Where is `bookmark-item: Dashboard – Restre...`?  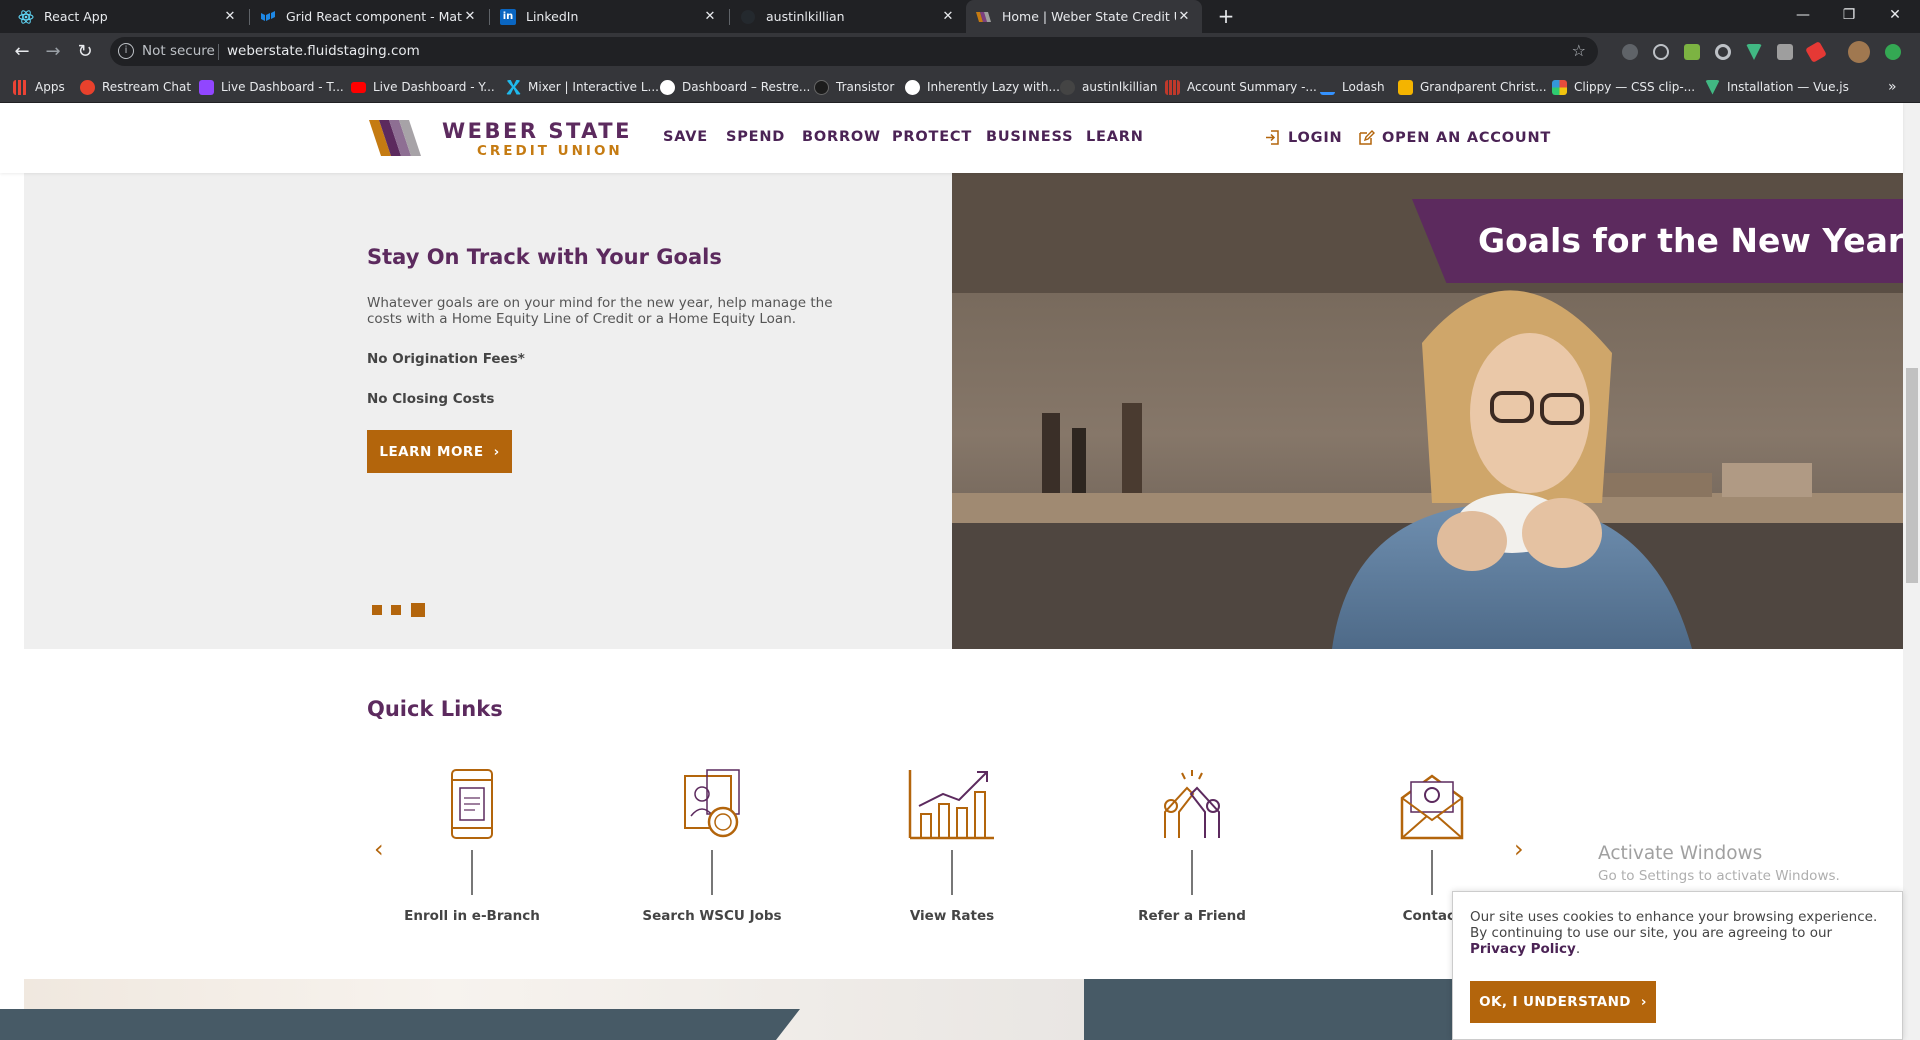
bookmark-item: Dashboard – Restre... is located at coordinates (735, 87).